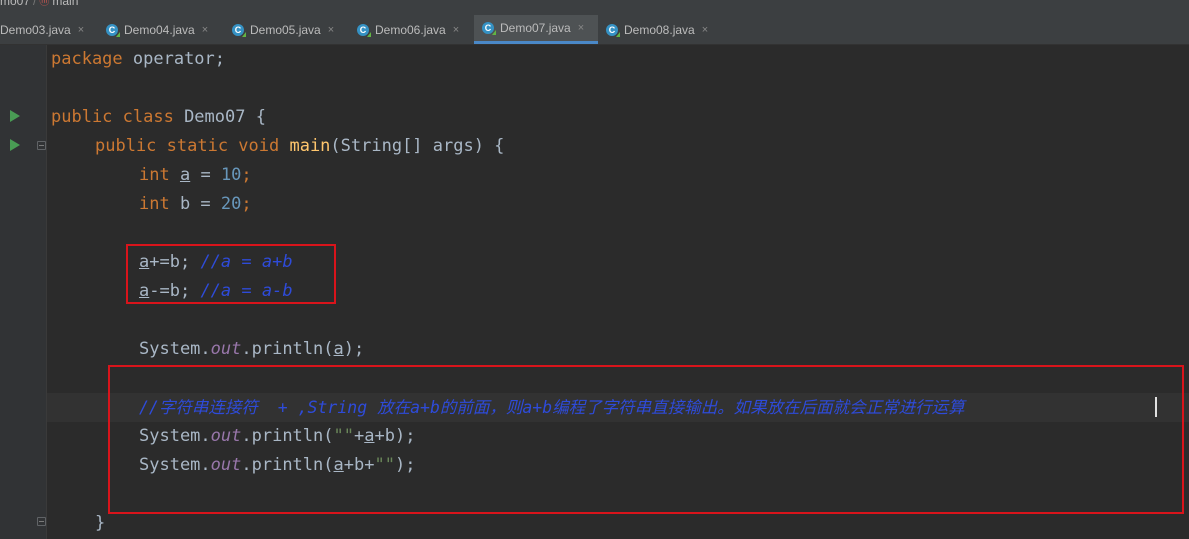  I want to click on breadcrumb-project: mo07, so click(15, 4).